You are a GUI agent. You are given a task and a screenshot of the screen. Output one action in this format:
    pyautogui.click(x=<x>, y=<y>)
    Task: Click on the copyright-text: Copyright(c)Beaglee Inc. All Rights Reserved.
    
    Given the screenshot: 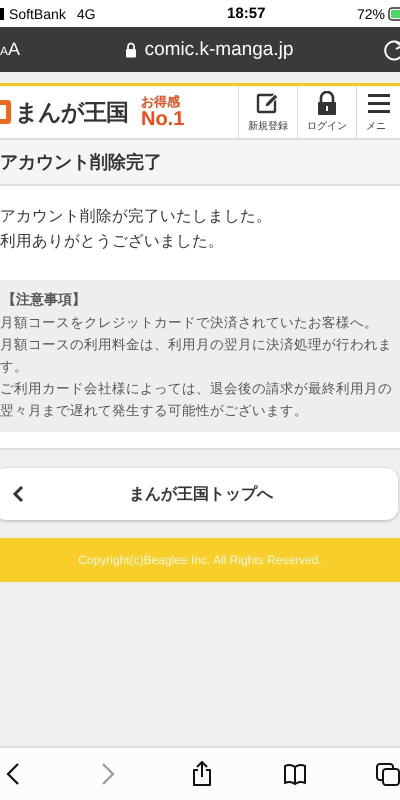 What is the action you would take?
    pyautogui.click(x=200, y=560)
    